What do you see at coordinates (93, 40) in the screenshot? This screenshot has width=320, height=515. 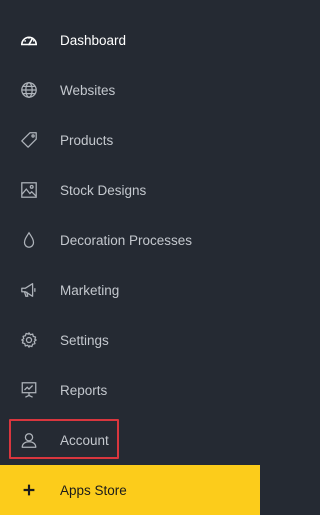 I see `sidebar-item-label: Dashboard` at bounding box center [93, 40].